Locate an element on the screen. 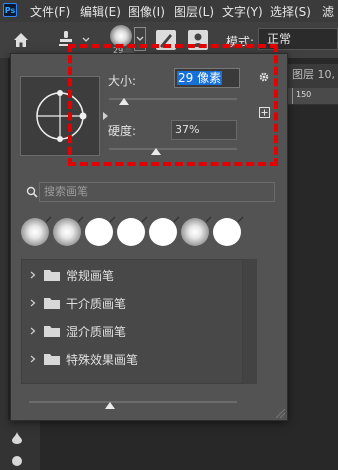 Image resolution: width=338 pixels, height=470 pixels. mode-label: 模式: is located at coordinates (240, 42).